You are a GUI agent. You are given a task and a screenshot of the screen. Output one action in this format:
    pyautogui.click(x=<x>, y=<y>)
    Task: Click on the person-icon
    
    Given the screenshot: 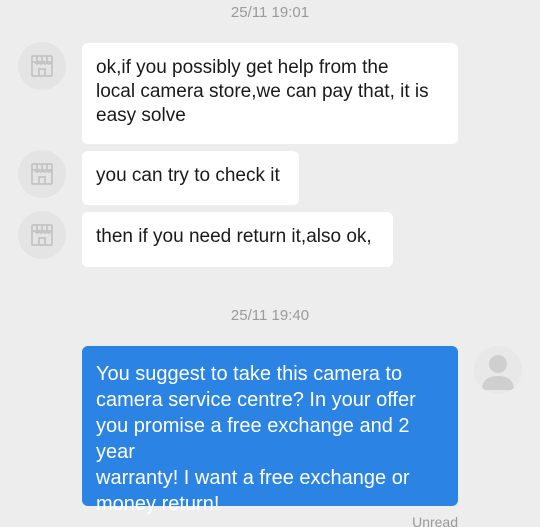 What is the action you would take?
    pyautogui.click(x=498, y=372)
    